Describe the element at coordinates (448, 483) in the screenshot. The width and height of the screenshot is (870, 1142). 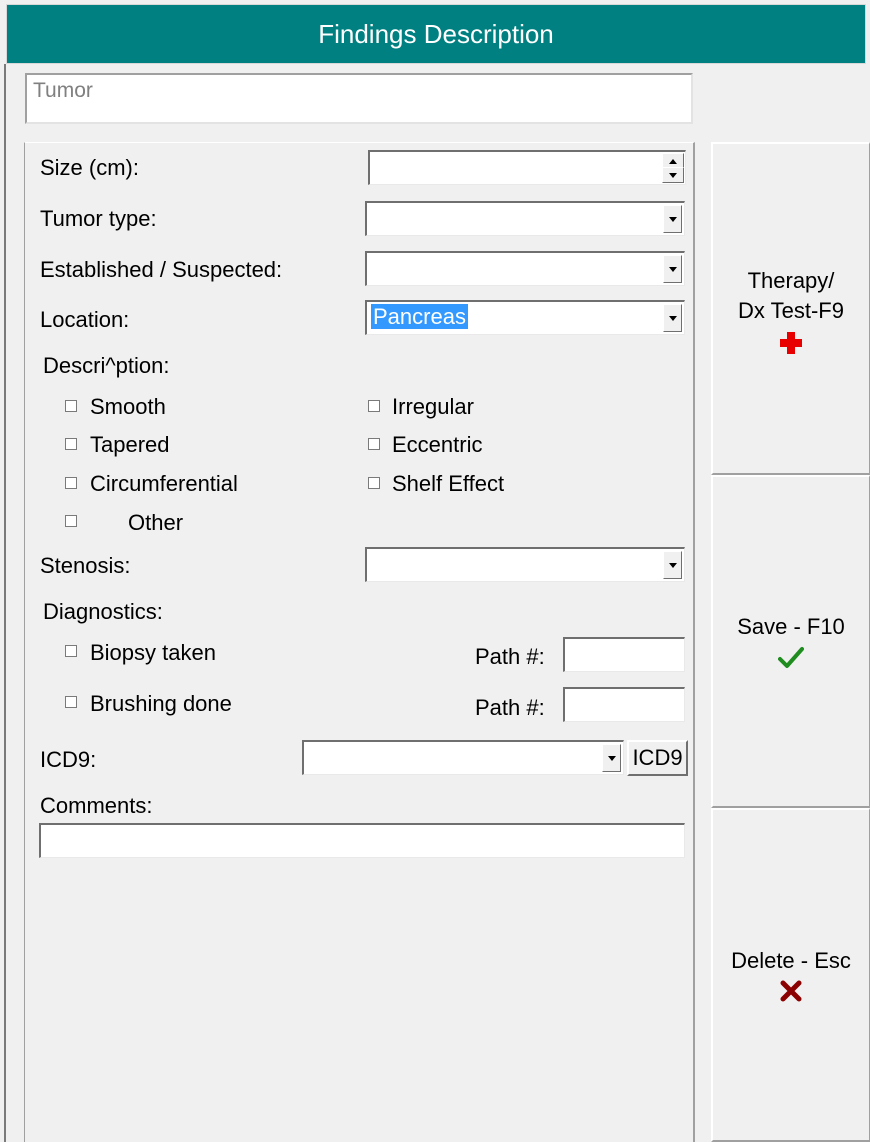
I see `shelf-effect-label: Shelf Effect` at that location.